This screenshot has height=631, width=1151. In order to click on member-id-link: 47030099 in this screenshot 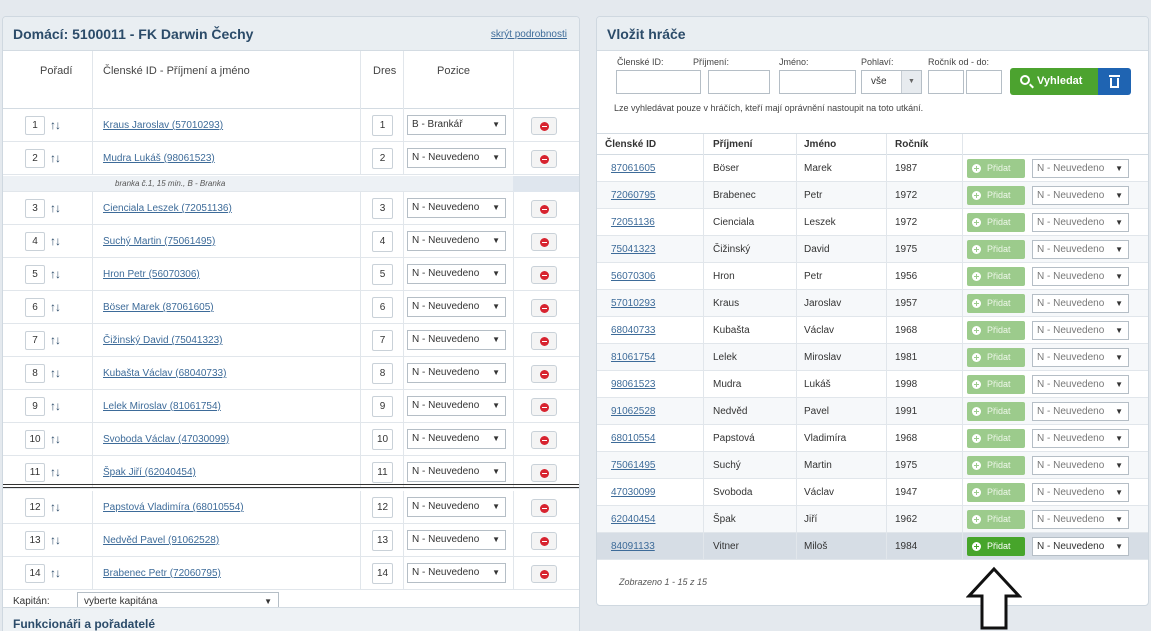, I will do `click(633, 492)`.